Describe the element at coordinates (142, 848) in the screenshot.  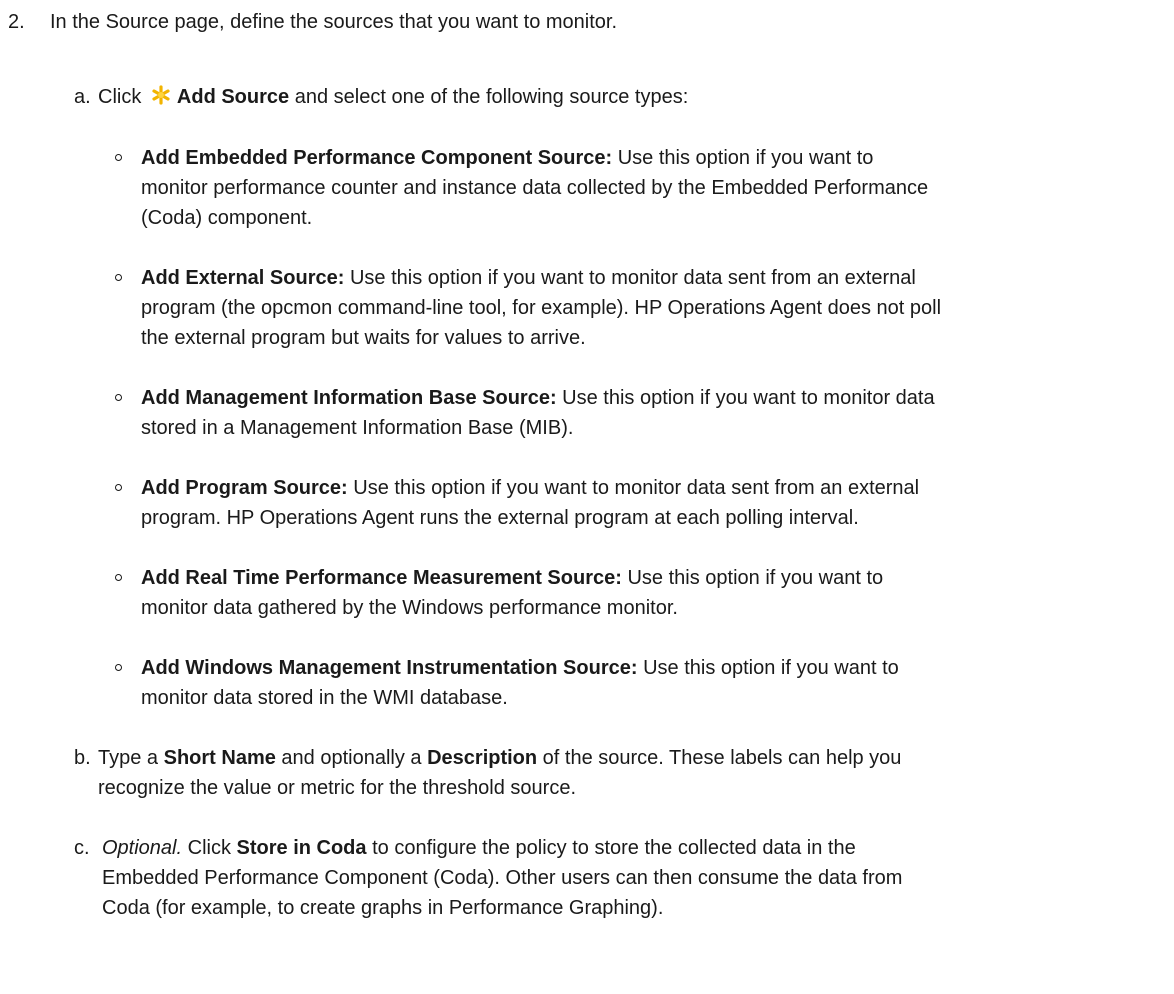
I see `optional-label: Optional.` at that location.